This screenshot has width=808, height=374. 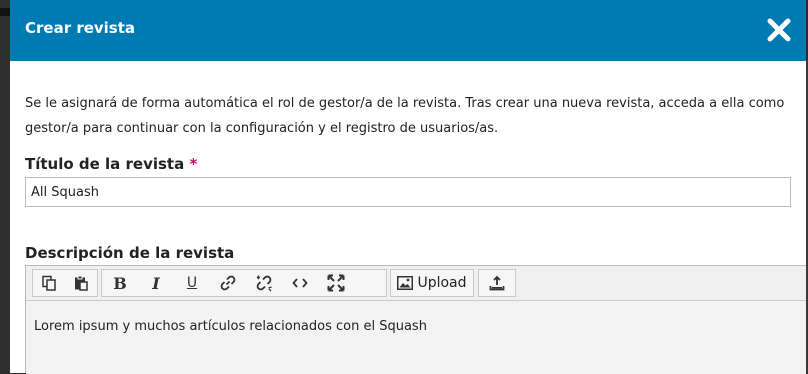 I want to click on toolbar-group-format: B I U, so click(x=244, y=283).